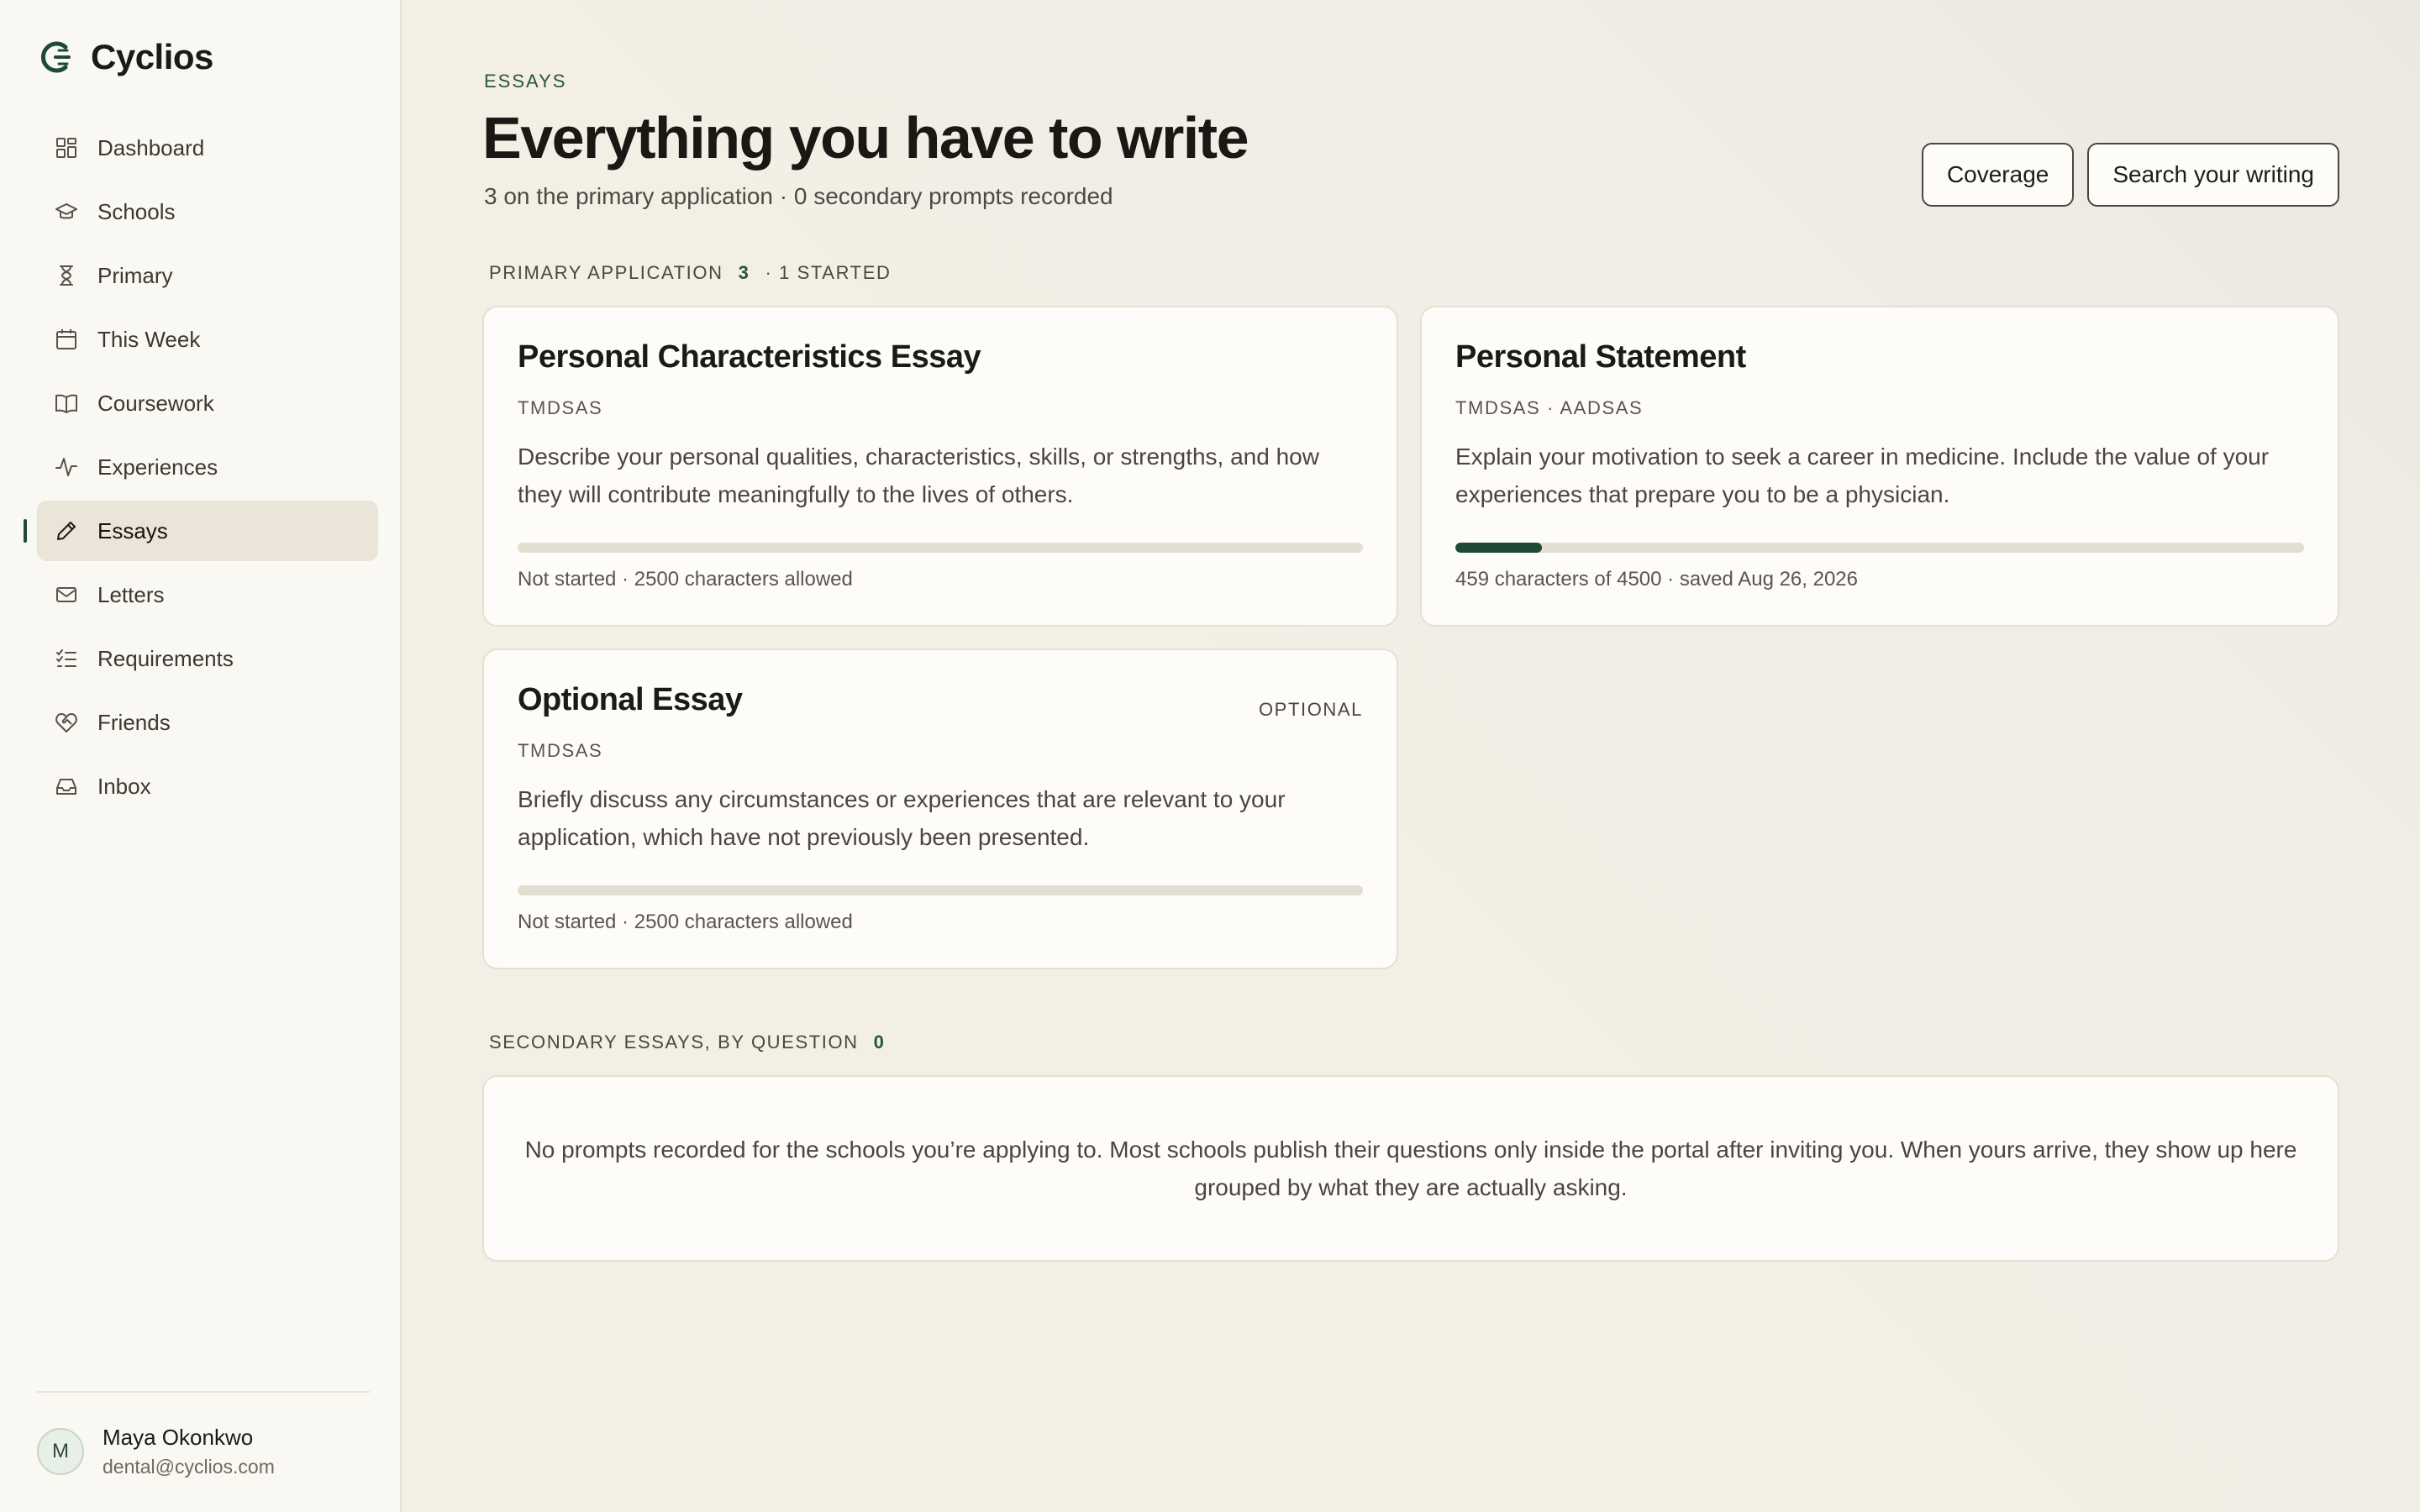 This screenshot has height=1512, width=2420. What do you see at coordinates (66, 786) in the screenshot?
I see `inbox-icon` at bounding box center [66, 786].